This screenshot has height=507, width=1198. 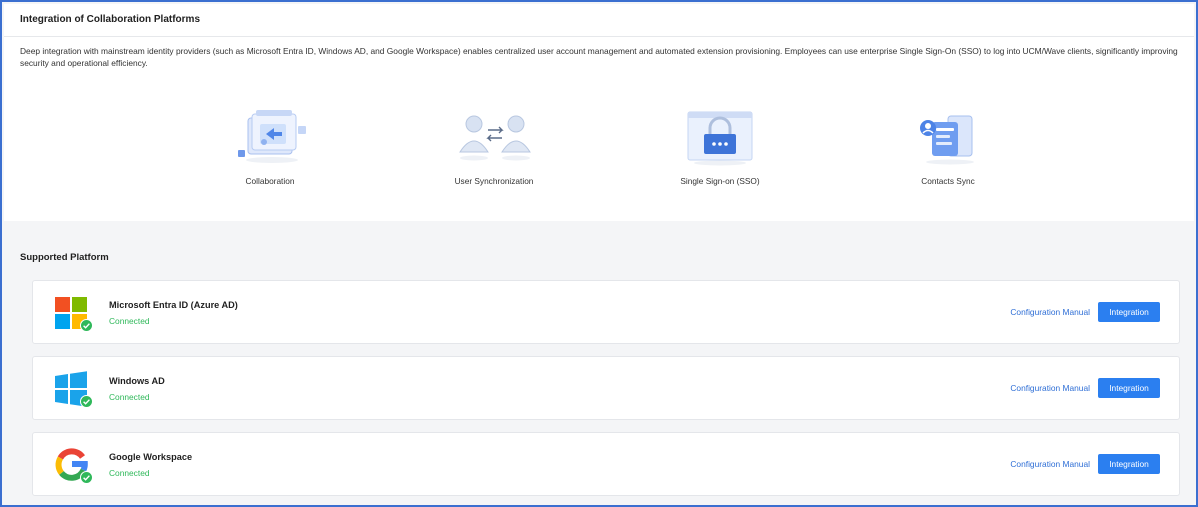 I want to click on feature-collaboration: Collaboration, so click(x=270, y=147).